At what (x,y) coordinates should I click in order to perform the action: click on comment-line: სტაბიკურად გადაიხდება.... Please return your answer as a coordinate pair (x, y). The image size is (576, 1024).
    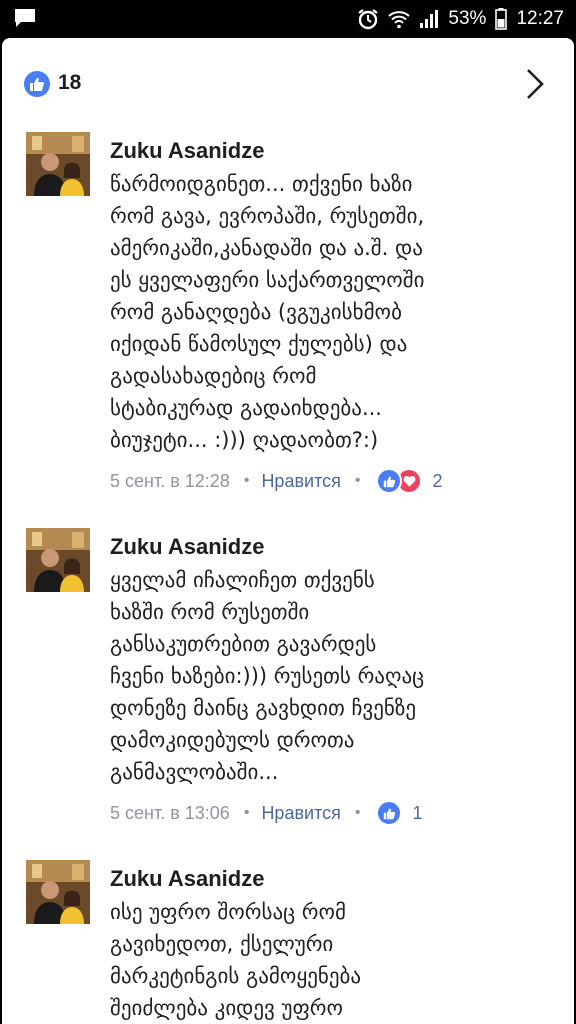
    Looking at the image, I should click on (246, 408).